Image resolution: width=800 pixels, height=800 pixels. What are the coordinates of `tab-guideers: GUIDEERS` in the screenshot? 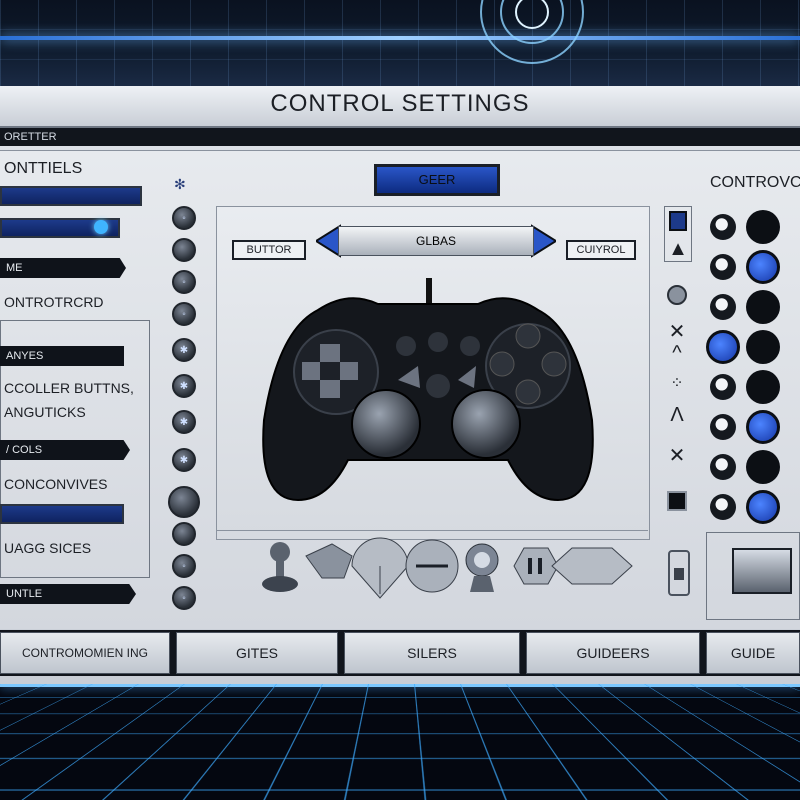 It's located at (613, 653).